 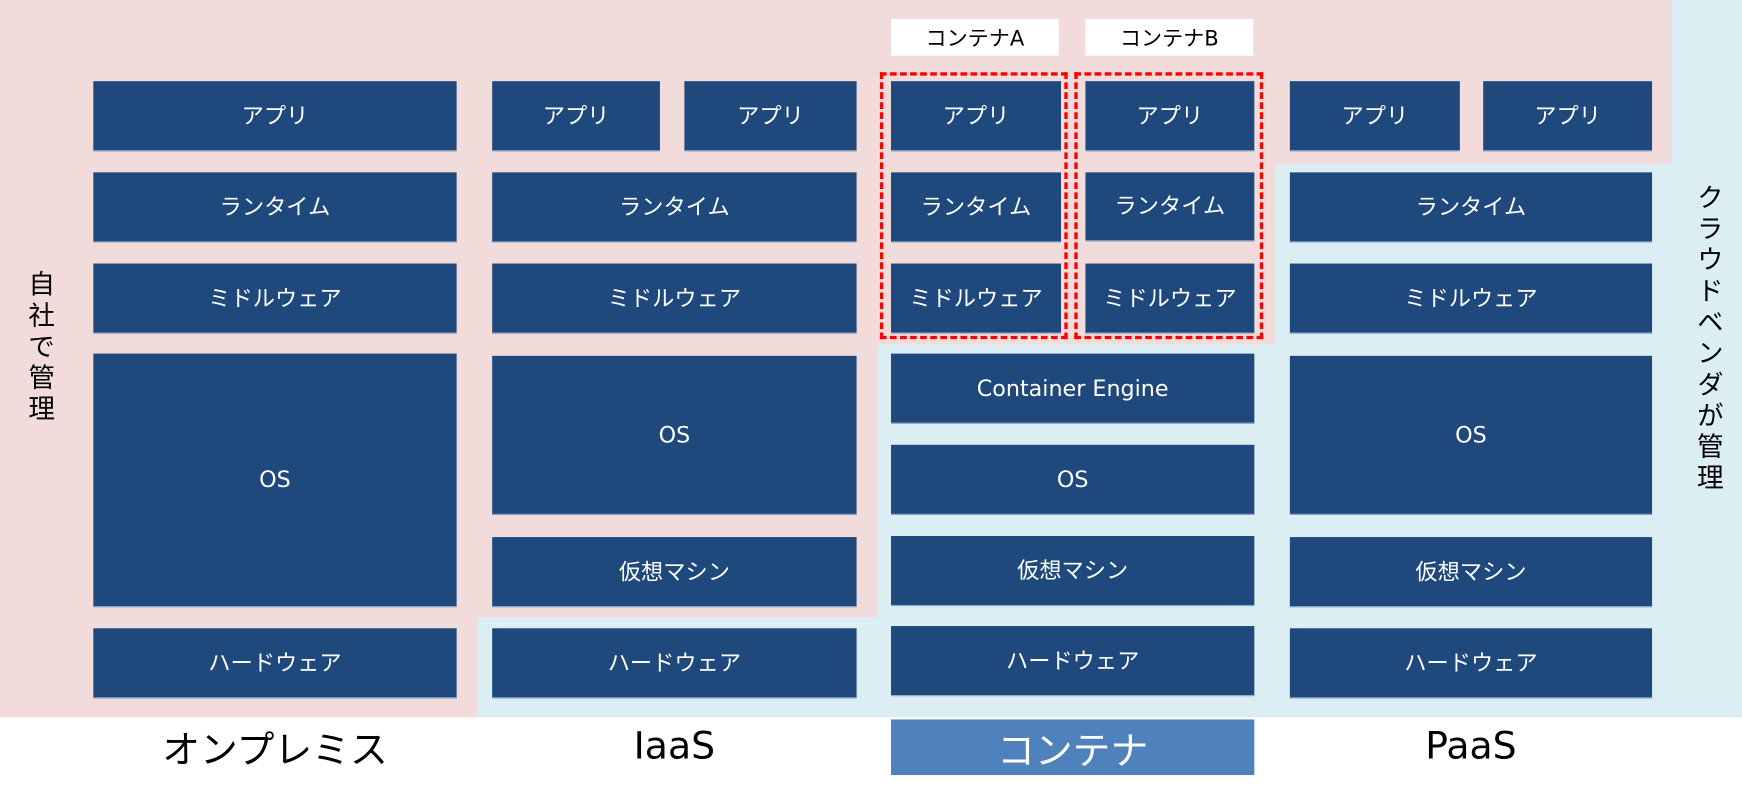 I want to click on container-a-middleware: ミドルウェア, so click(x=976, y=298).